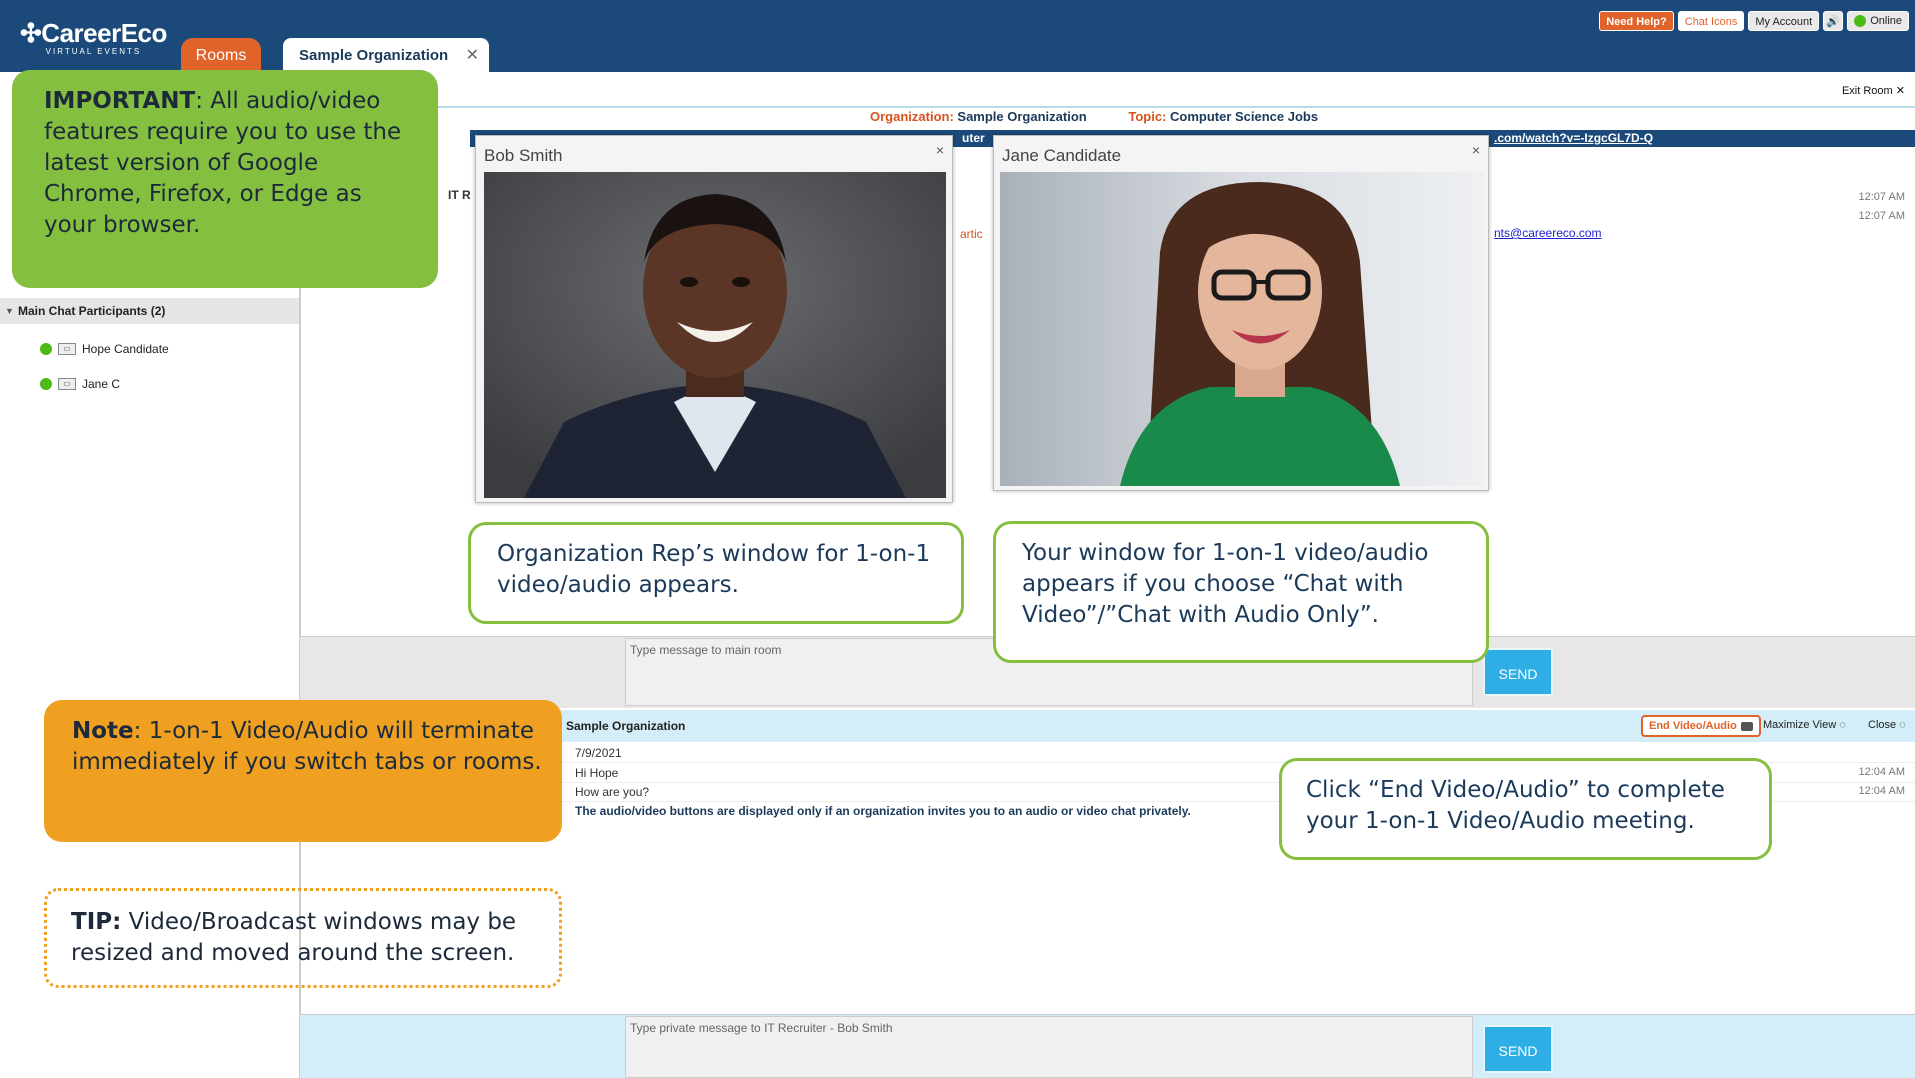 This screenshot has height=1078, width=1915. I want to click on chat-message: Hi Hope, so click(597, 773).